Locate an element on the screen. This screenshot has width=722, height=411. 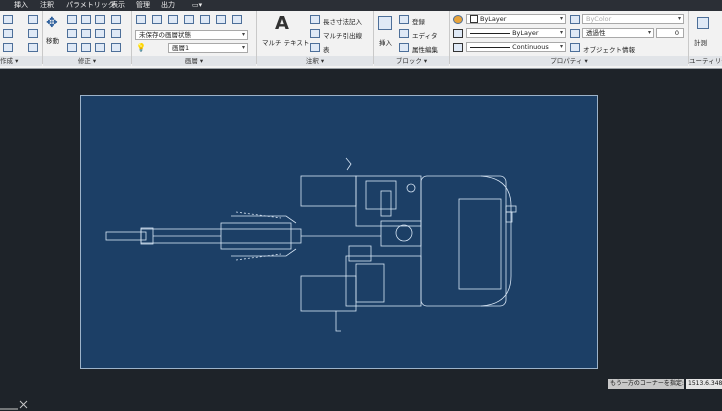
linetype-combo: ByLayer ▾ is located at coordinates (516, 33).